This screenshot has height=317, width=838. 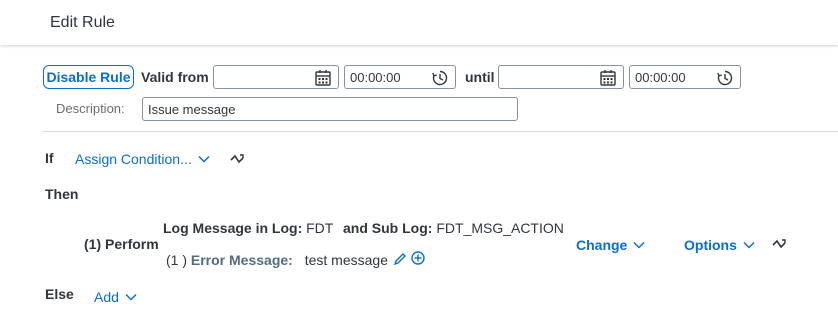 I want to click on description-label: Description:, so click(x=90, y=108).